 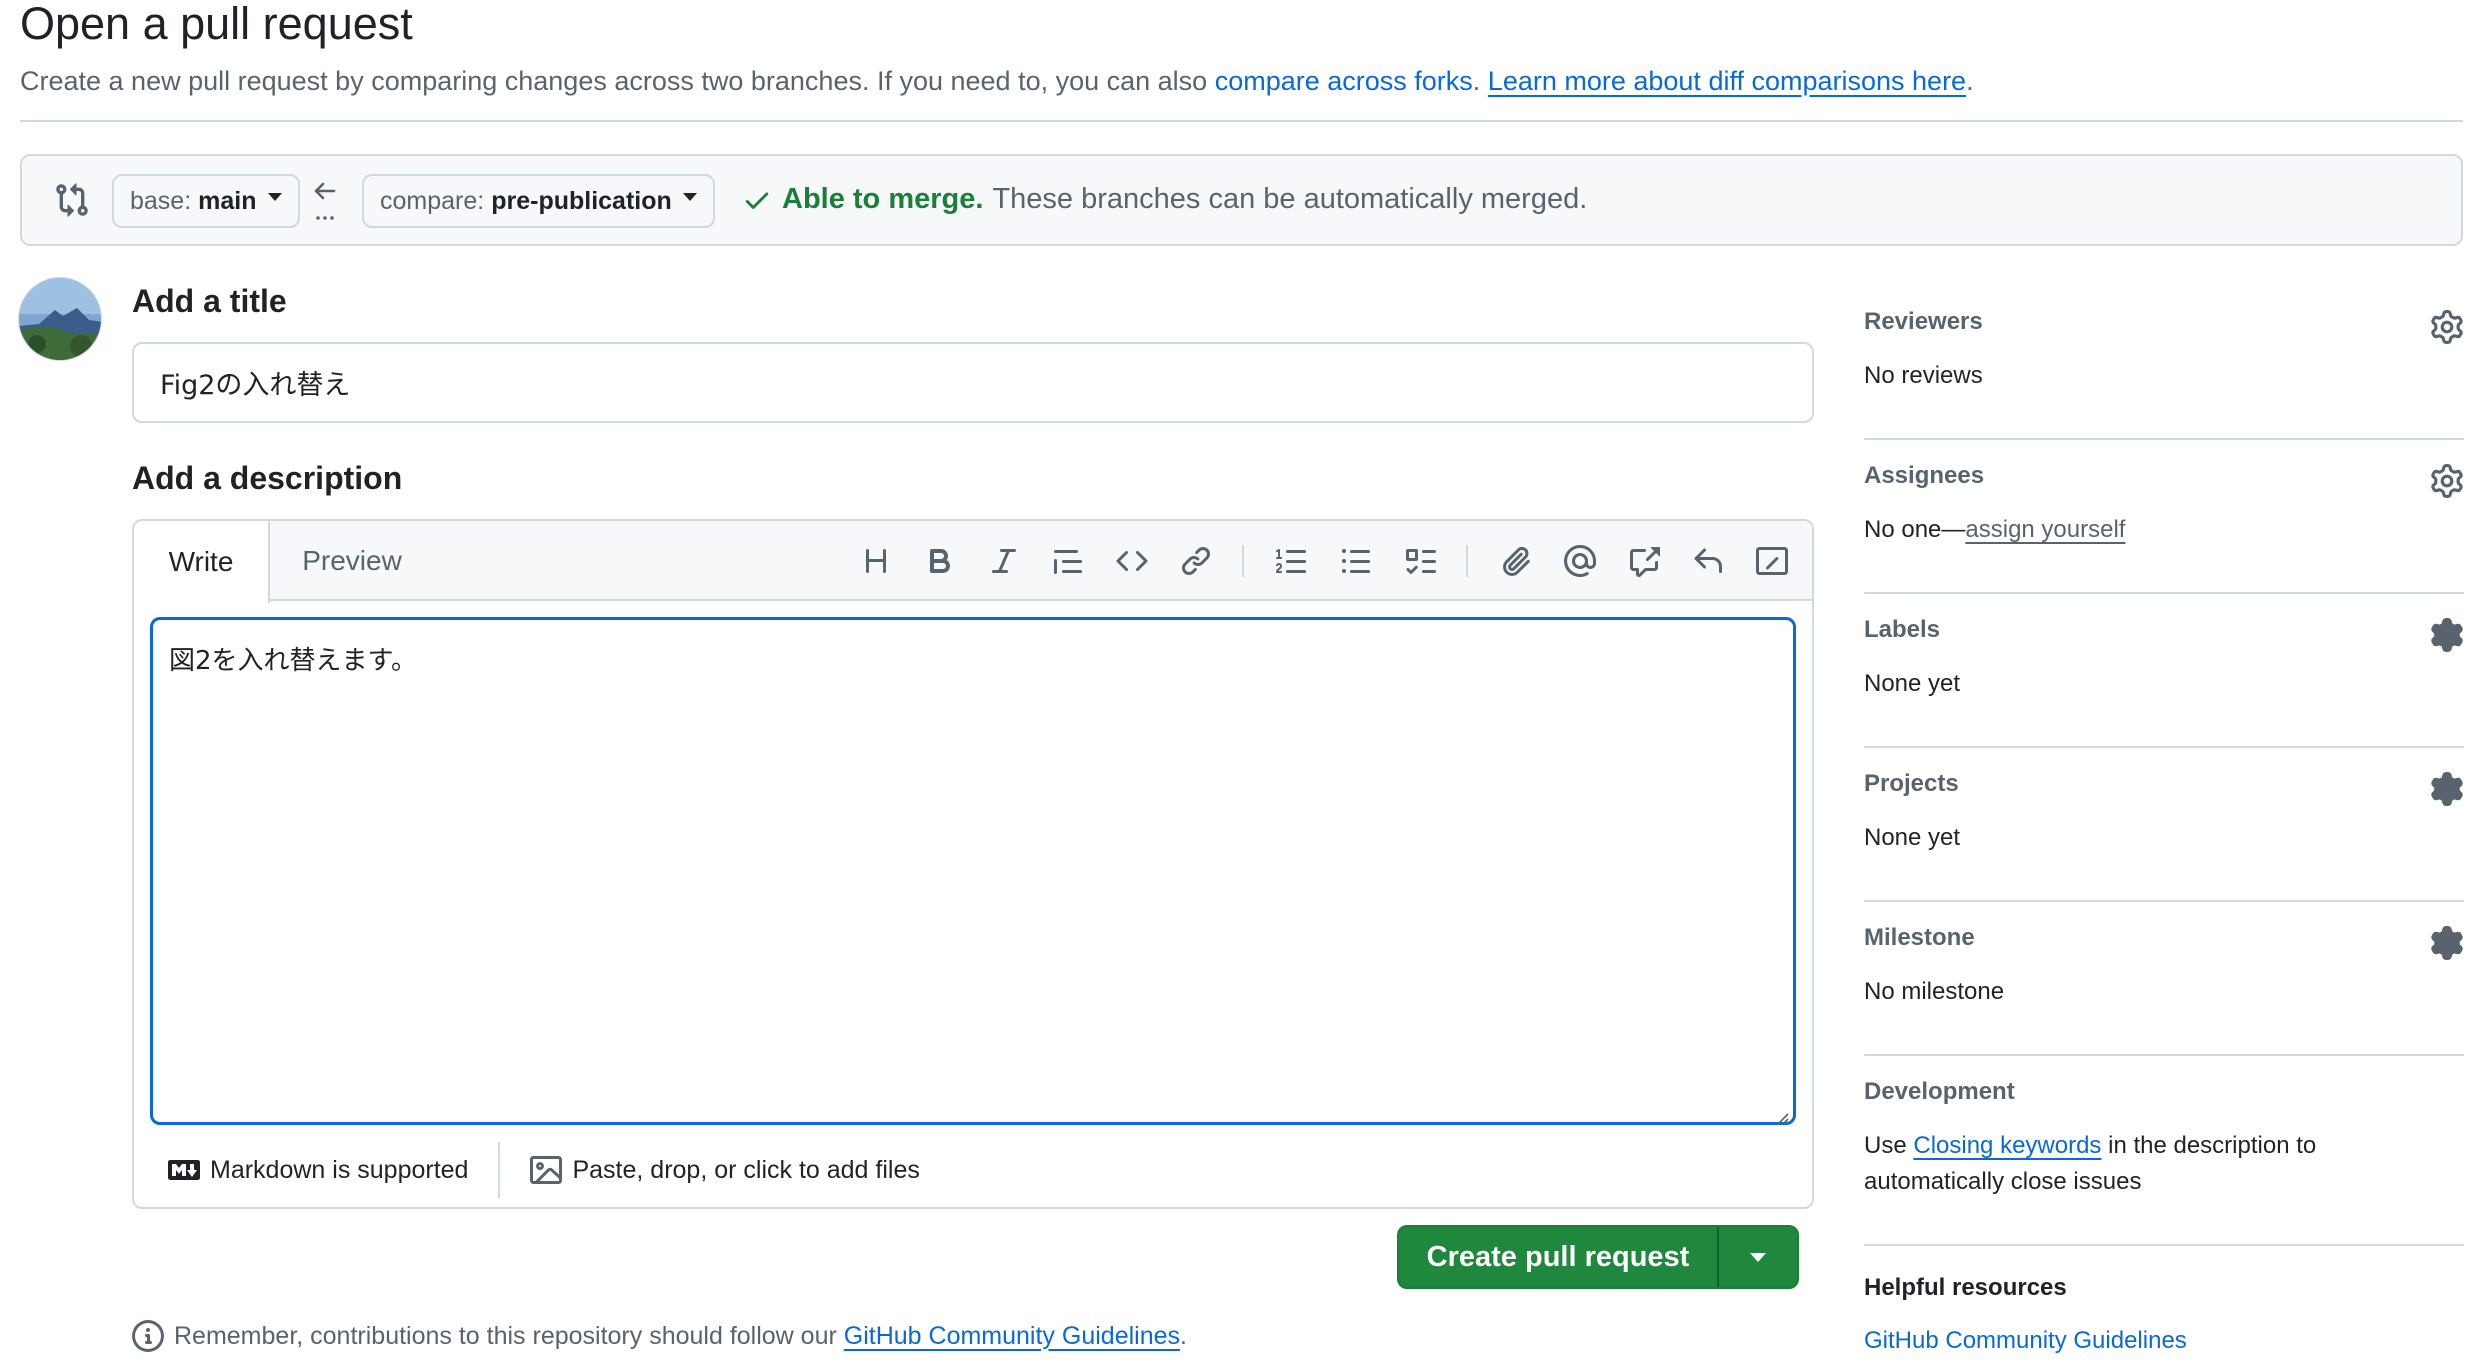 I want to click on sidebar-assignees: Assignees No one—assign yourself, so click(x=2164, y=517).